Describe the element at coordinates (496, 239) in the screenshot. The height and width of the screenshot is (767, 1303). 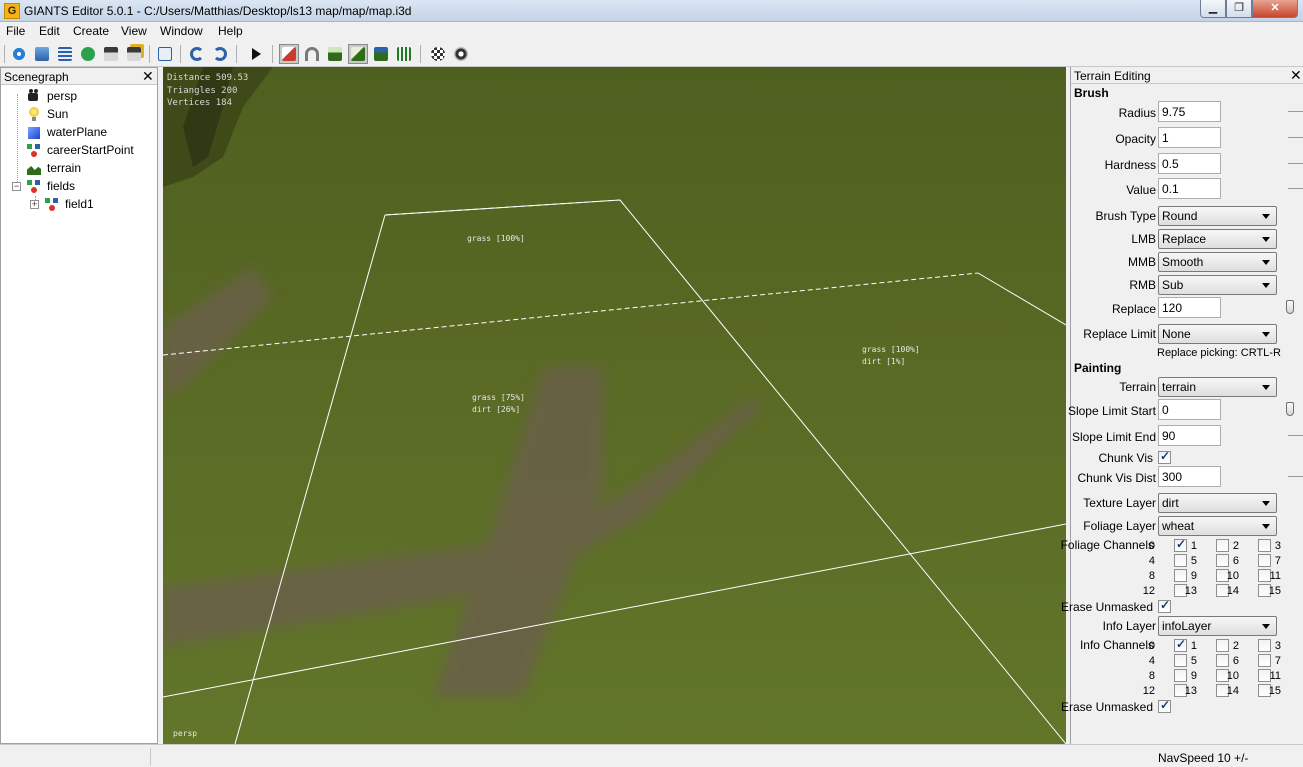
I see `terrain-layer-label: grass [100%]` at that location.